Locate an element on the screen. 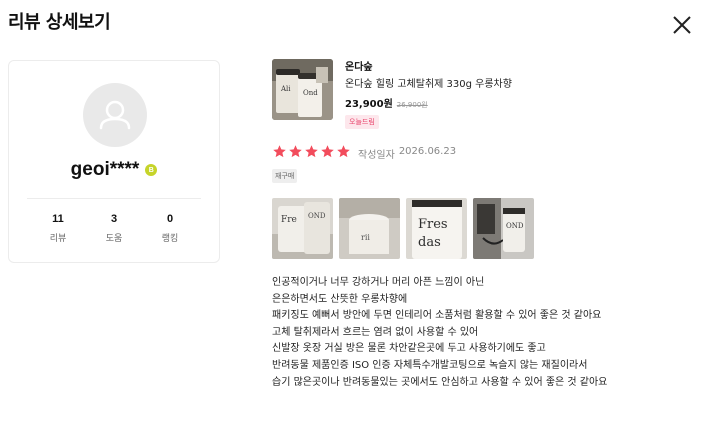  product-image: Ali Ond is located at coordinates (302, 89).